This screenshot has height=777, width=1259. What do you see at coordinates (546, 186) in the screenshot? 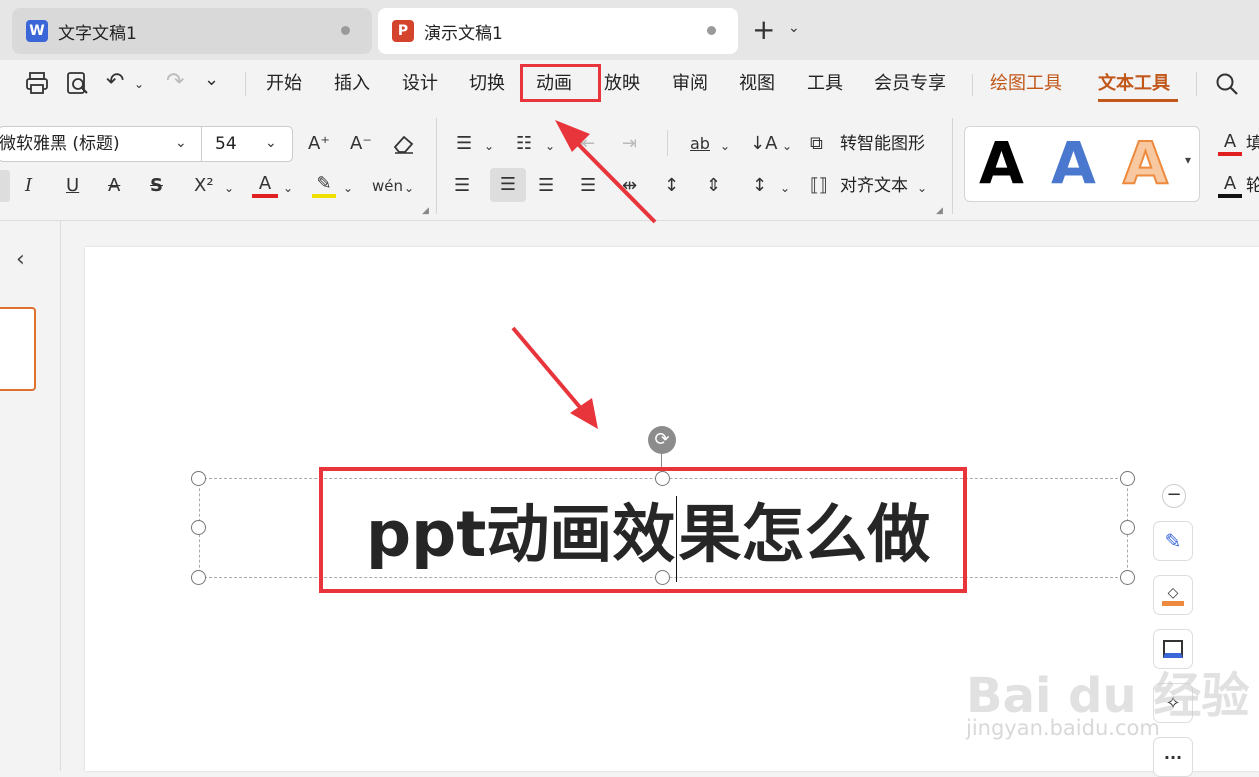
I see `align-right-icon: ☰` at bounding box center [546, 186].